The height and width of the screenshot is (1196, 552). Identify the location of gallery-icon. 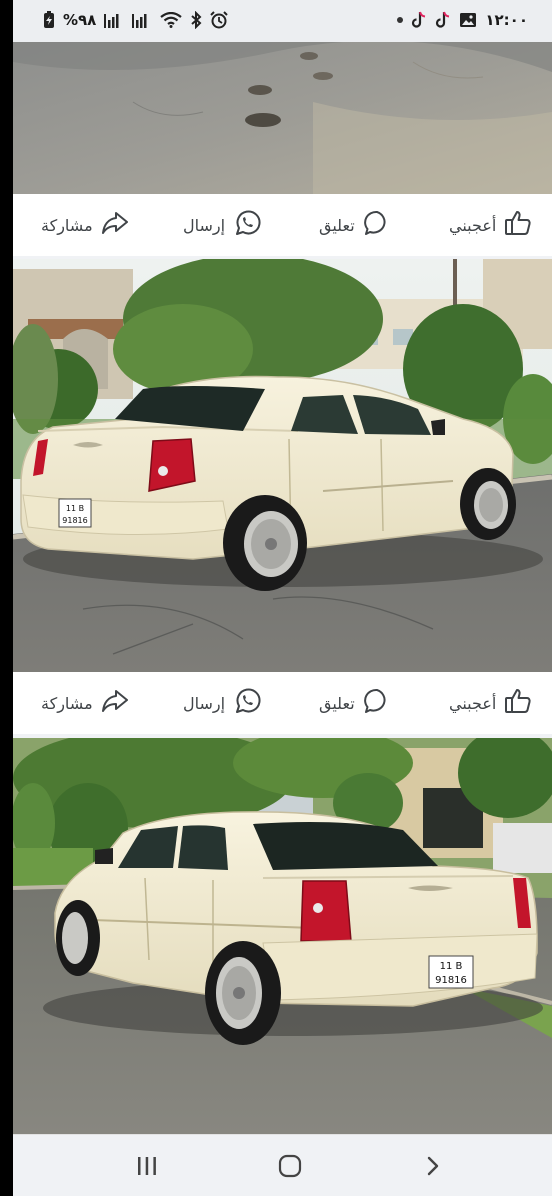
(468, 20).